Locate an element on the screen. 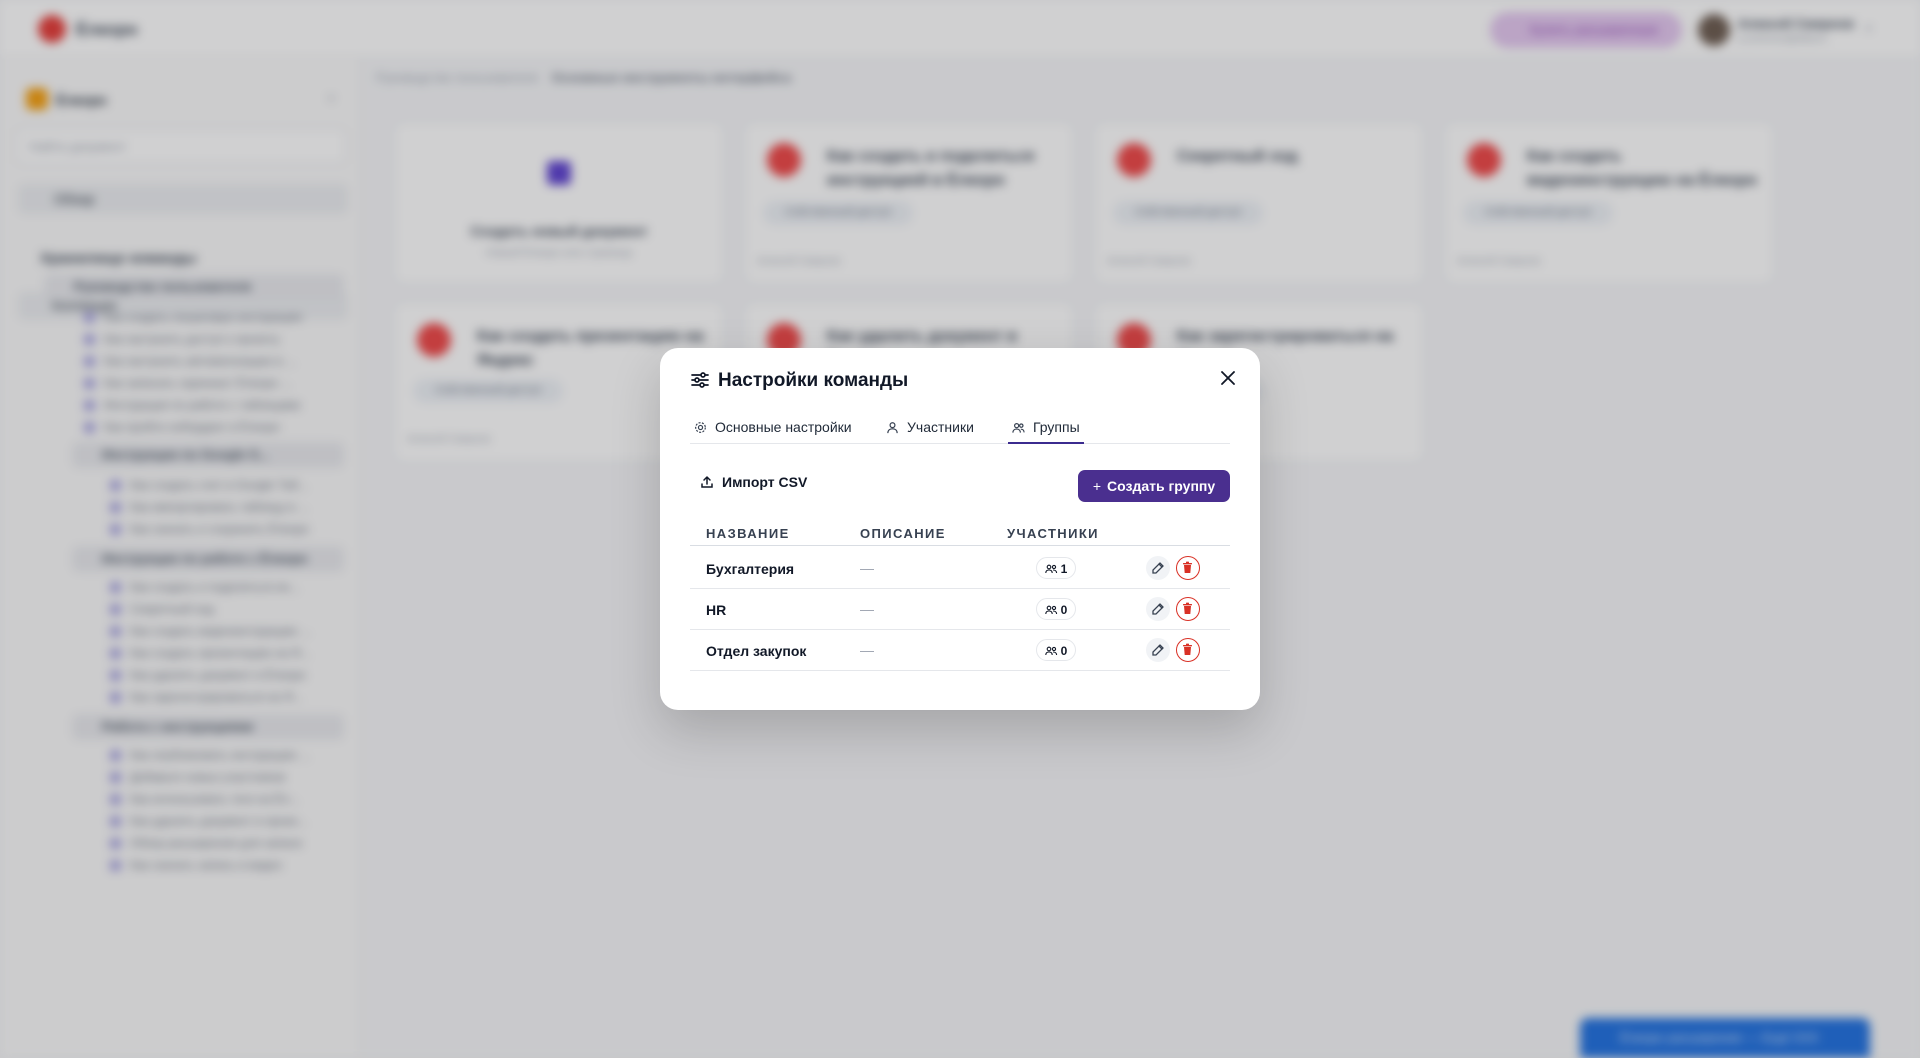 The height and width of the screenshot is (1058, 1920). tab-groups: Группы is located at coordinates (1046, 427).